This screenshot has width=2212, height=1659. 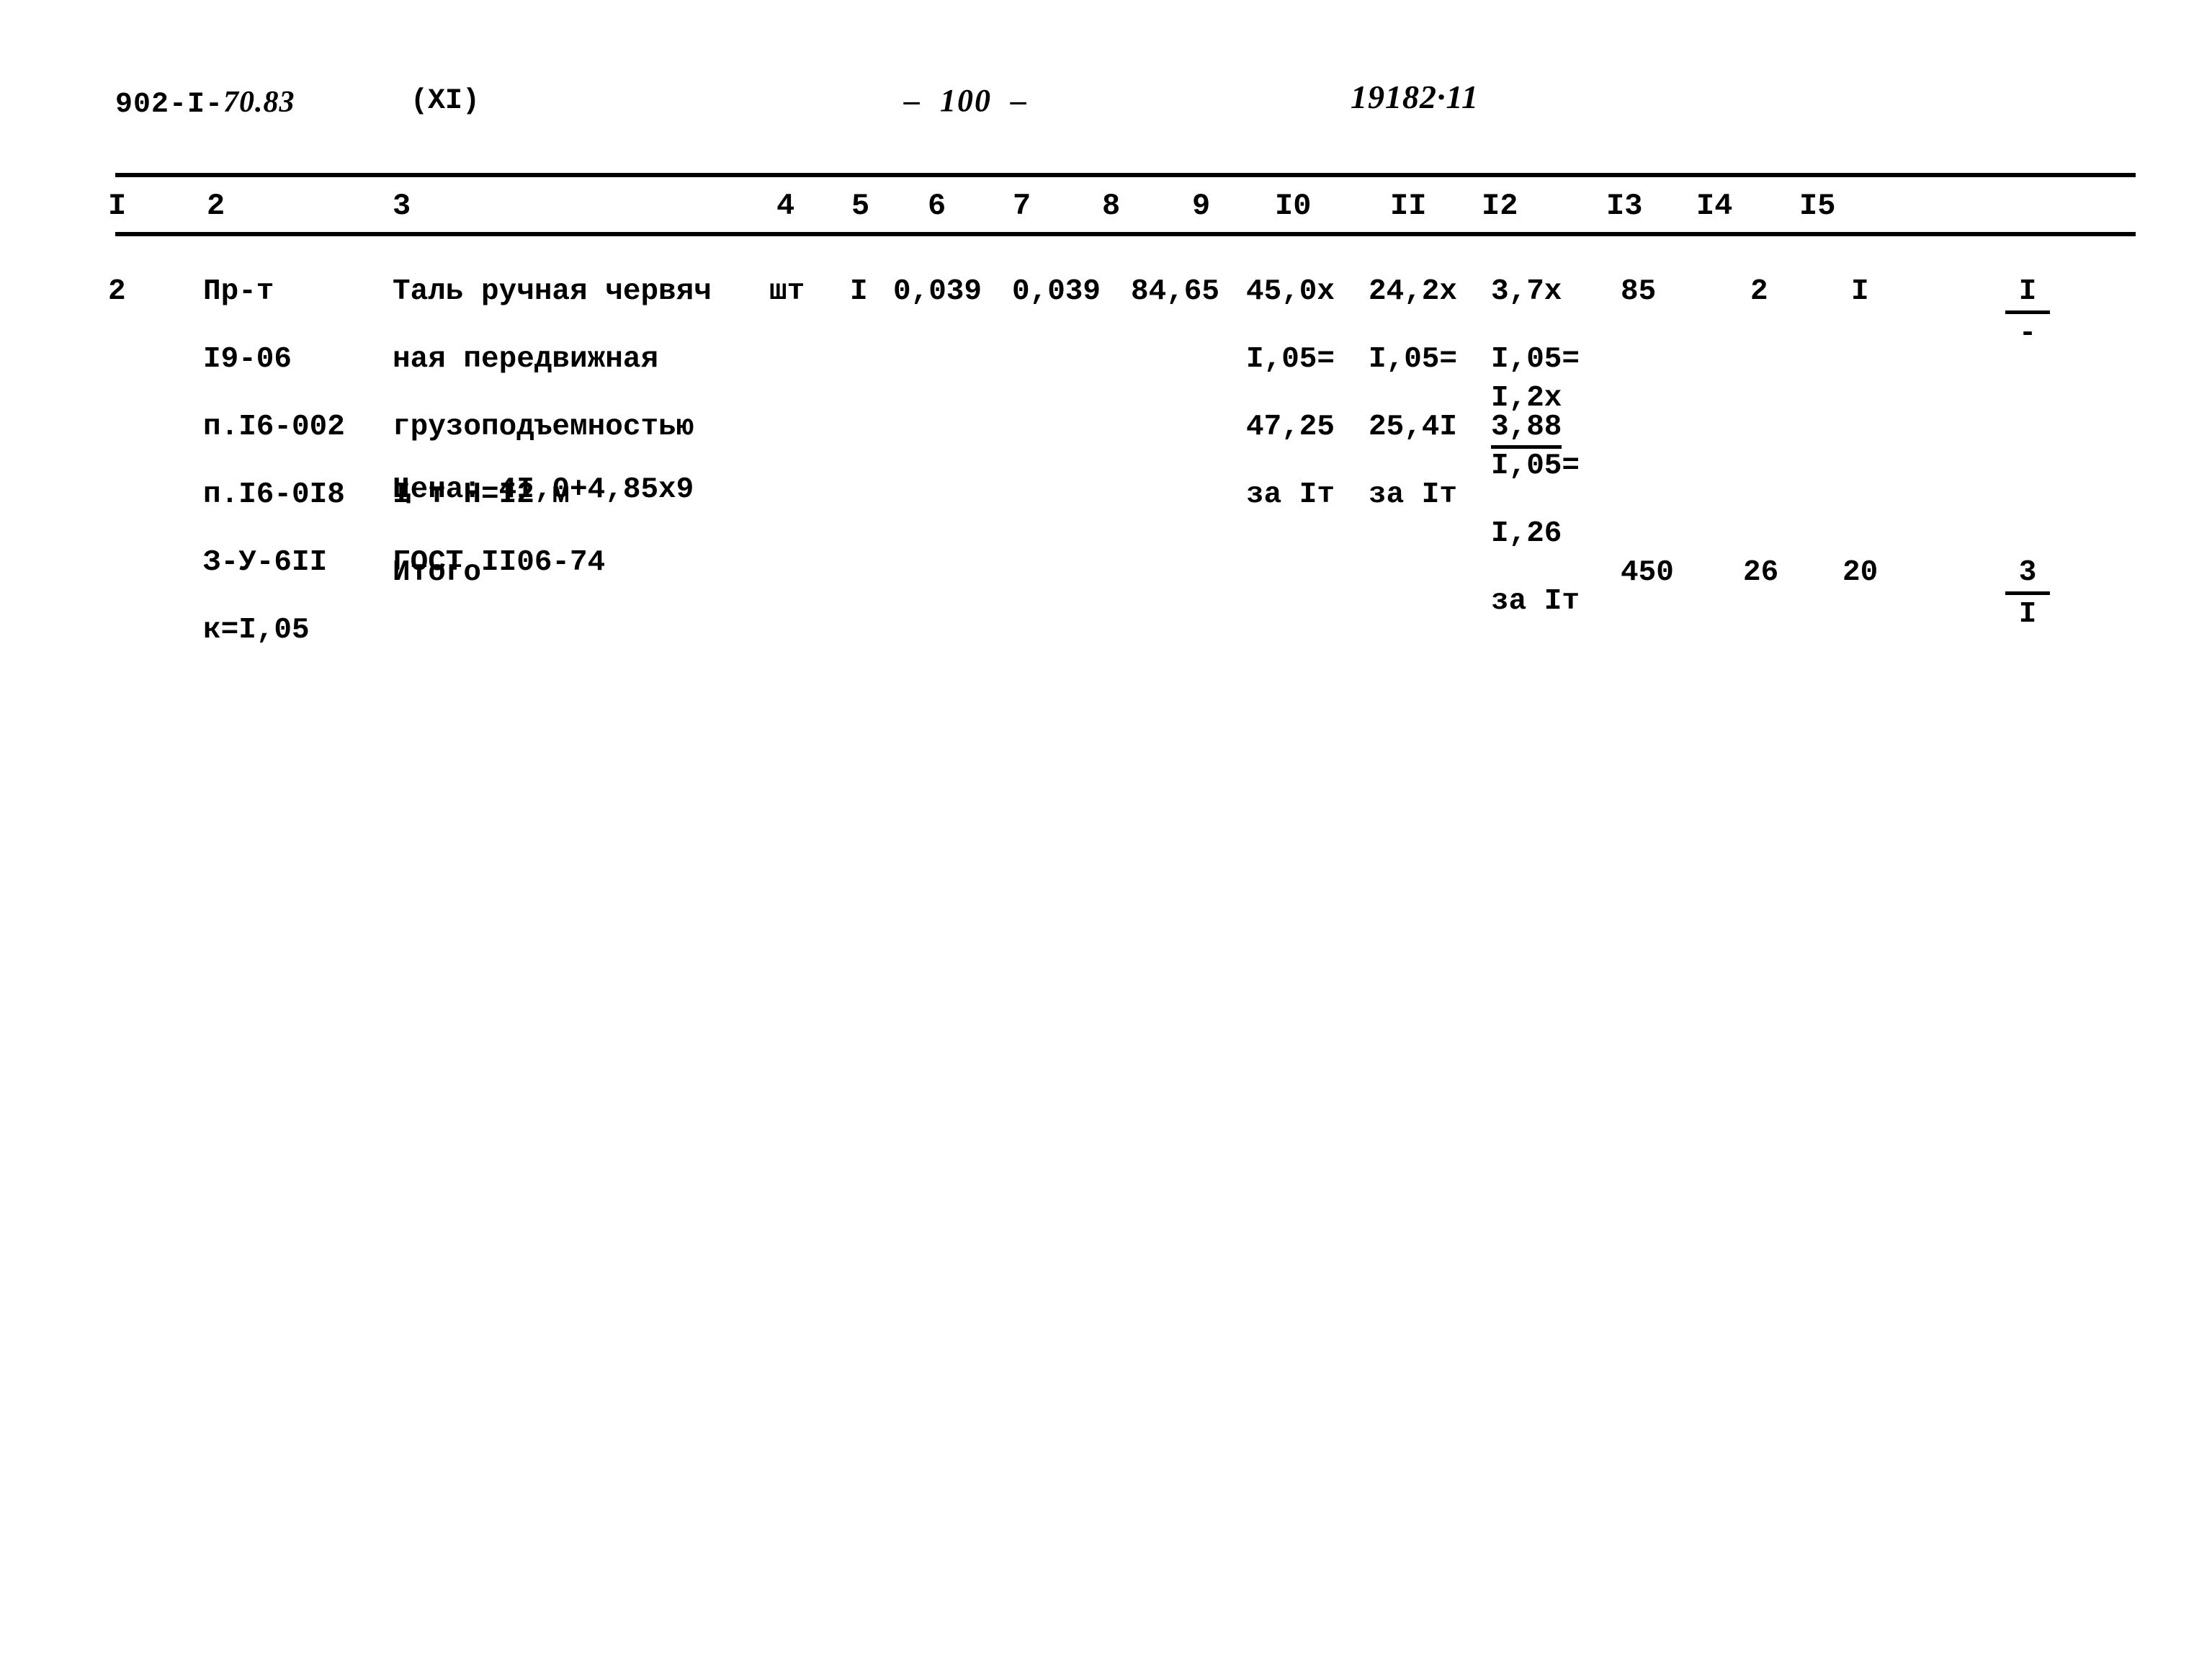 What do you see at coordinates (937, 206) in the screenshot?
I see `column-header-6: 6` at bounding box center [937, 206].